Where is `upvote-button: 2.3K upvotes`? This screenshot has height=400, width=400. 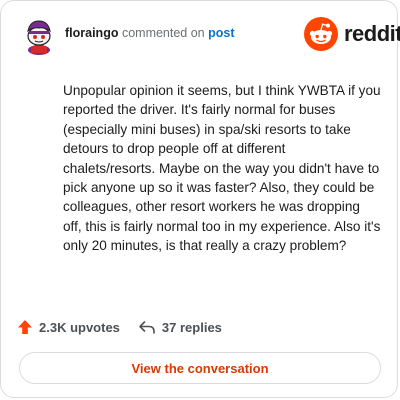
upvote-button: 2.3K upvotes is located at coordinates (68, 327).